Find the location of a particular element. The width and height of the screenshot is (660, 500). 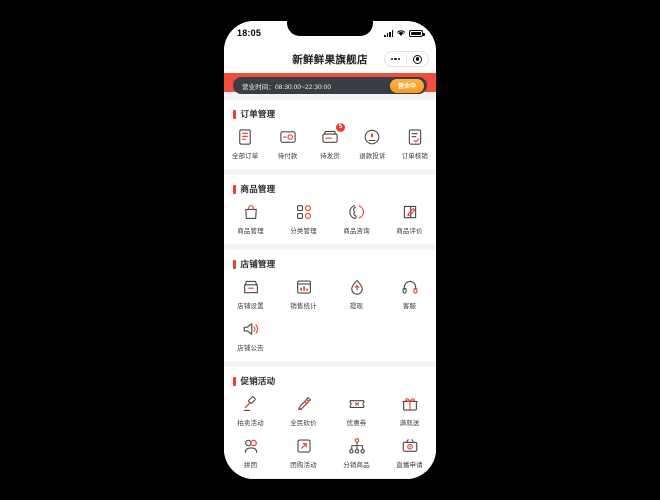

grid-item: 拼团 is located at coordinates (250, 452).